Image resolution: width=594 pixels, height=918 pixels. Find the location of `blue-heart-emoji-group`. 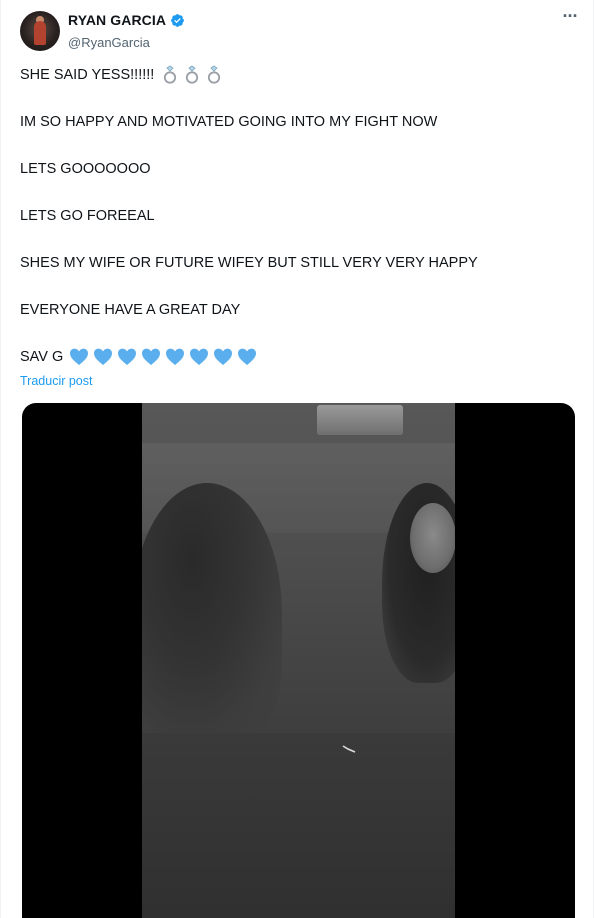

blue-heart-emoji-group is located at coordinates (164, 357).